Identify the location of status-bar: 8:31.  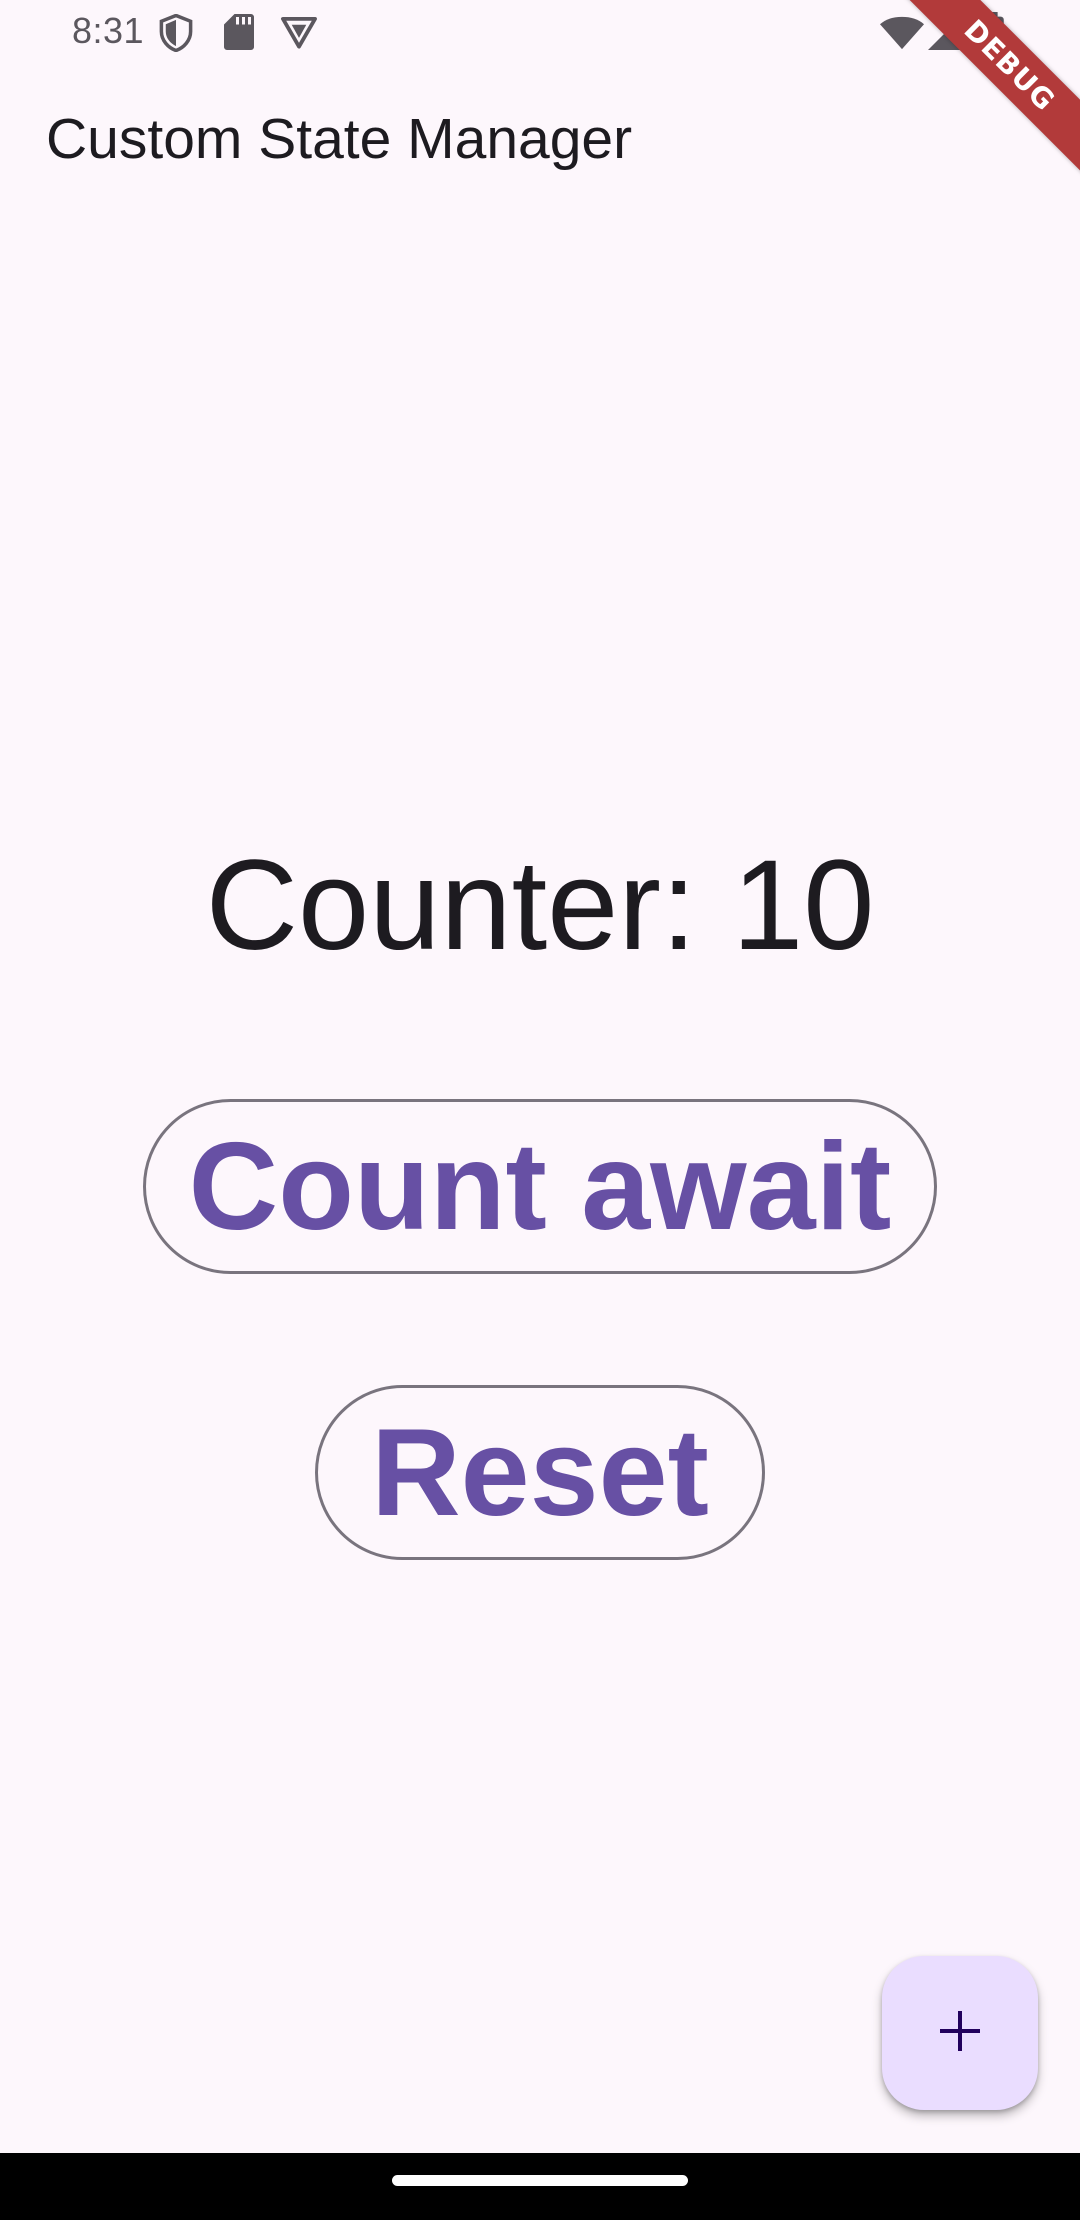
(540, 33).